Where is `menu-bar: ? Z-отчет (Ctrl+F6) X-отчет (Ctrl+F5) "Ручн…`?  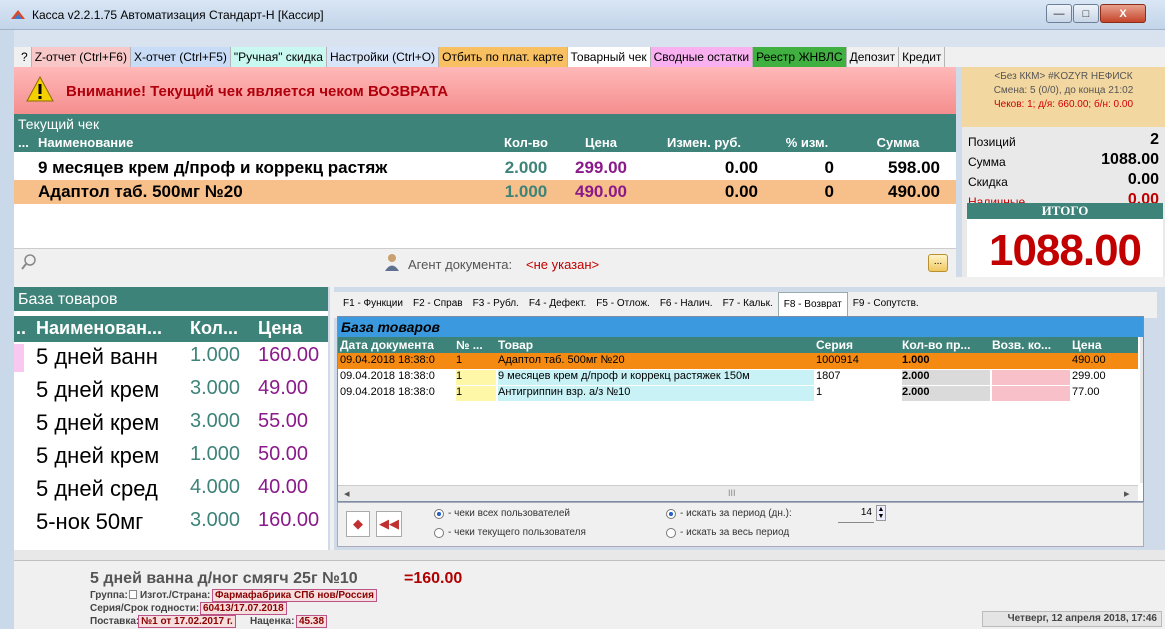 menu-bar: ? Z-отчет (Ctrl+F6) X-отчет (Ctrl+F5) "Ручн… is located at coordinates (589, 57).